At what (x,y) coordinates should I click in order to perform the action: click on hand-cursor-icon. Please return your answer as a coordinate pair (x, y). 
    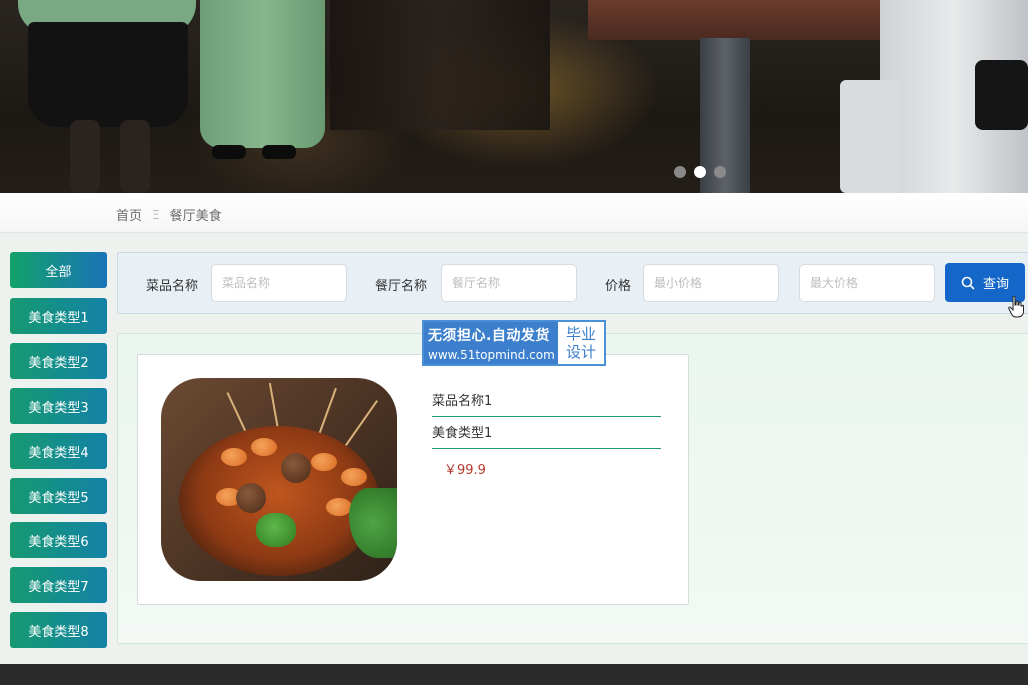
    Looking at the image, I should click on (1016, 307).